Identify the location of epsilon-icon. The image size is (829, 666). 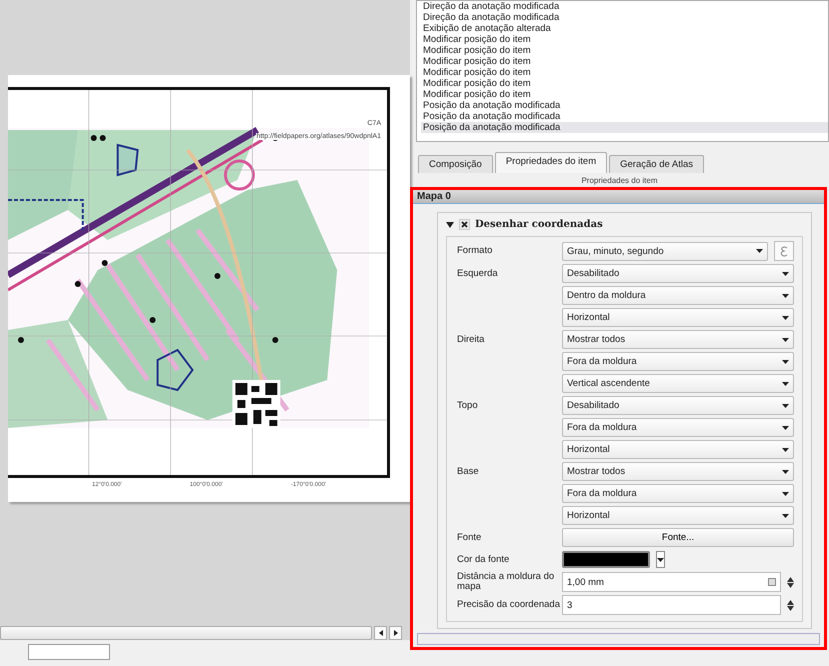
(784, 251).